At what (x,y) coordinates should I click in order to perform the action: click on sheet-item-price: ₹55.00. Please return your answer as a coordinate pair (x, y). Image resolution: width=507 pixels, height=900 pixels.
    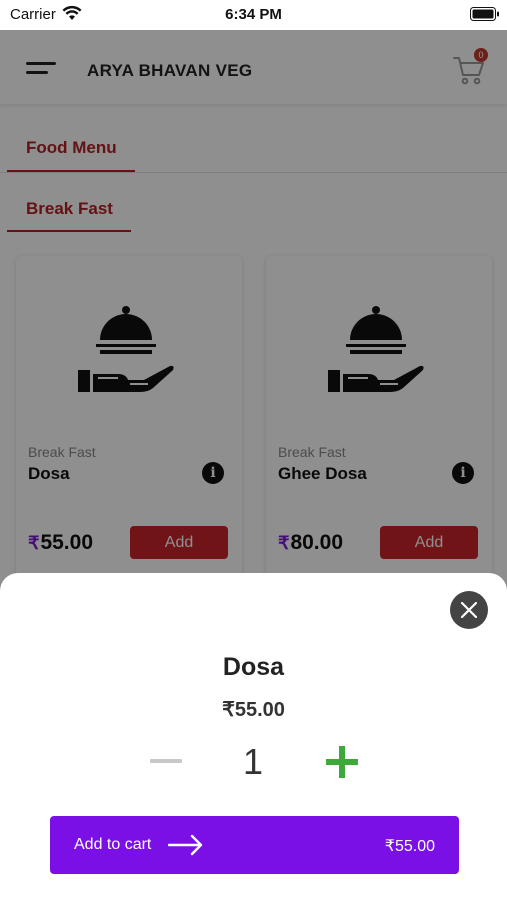
    Looking at the image, I should click on (253, 710).